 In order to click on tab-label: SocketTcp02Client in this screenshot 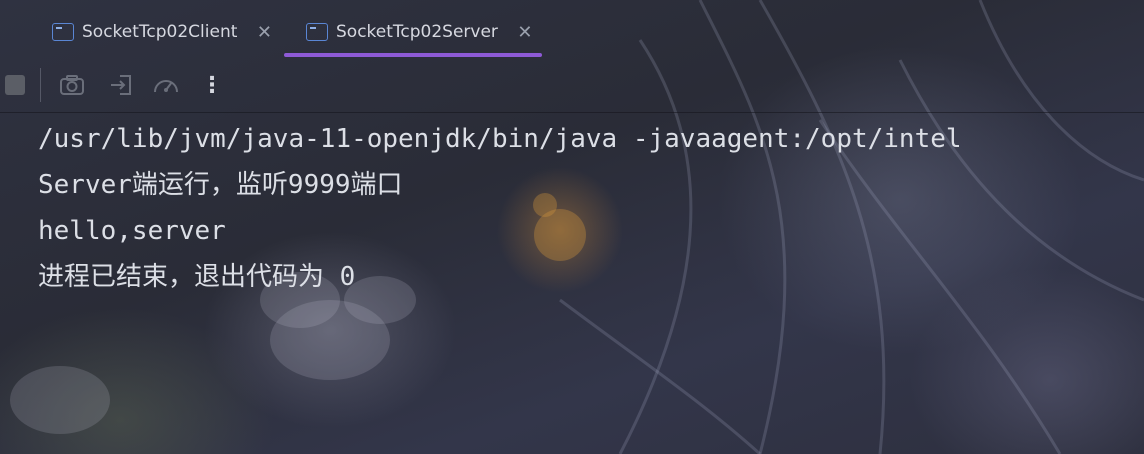, I will do `click(160, 32)`.